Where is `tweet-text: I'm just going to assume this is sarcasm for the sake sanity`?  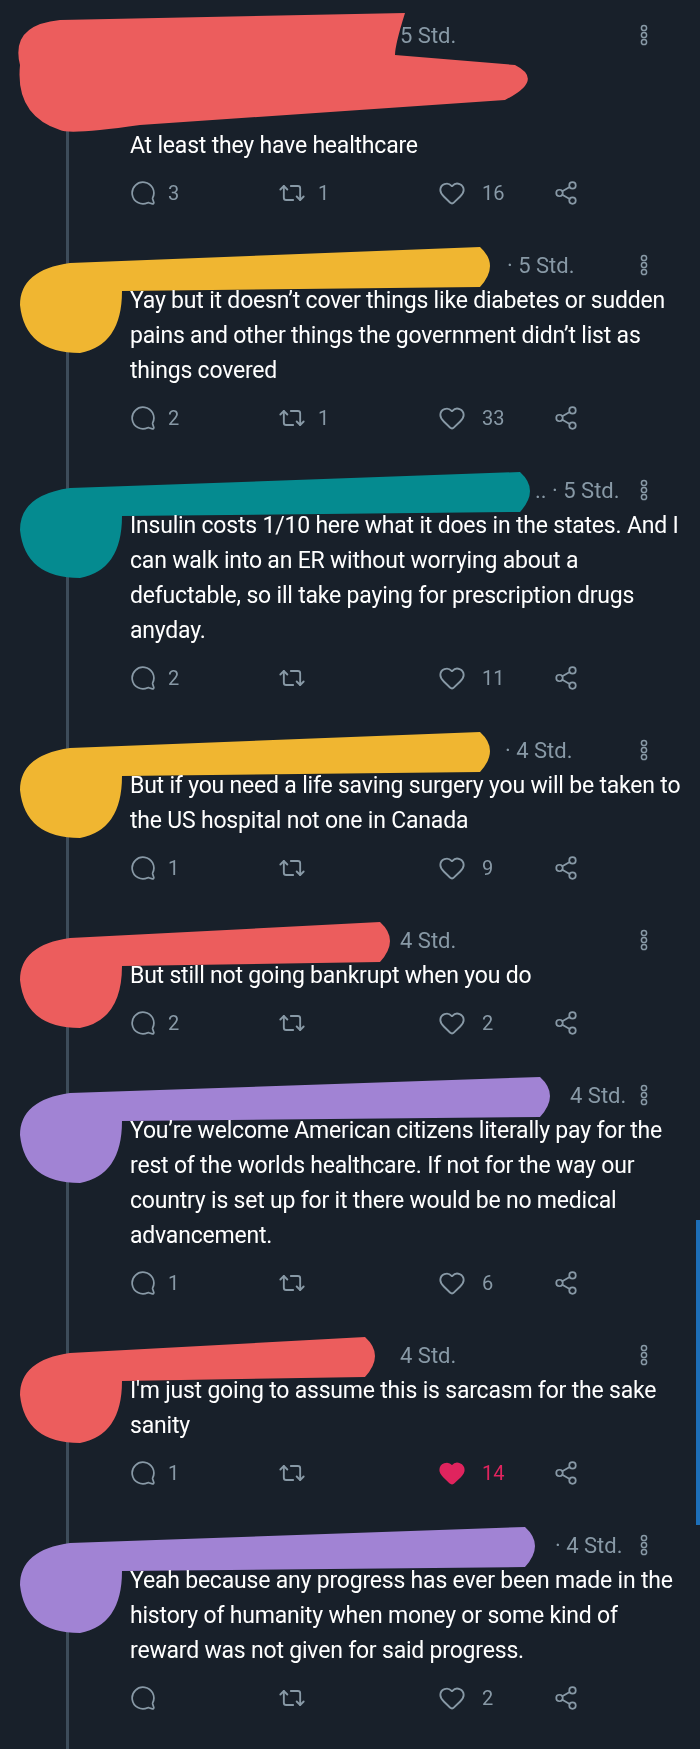 tweet-text: I'm just going to assume this is sarcasm for the sake sanity is located at coordinates (394, 1408).